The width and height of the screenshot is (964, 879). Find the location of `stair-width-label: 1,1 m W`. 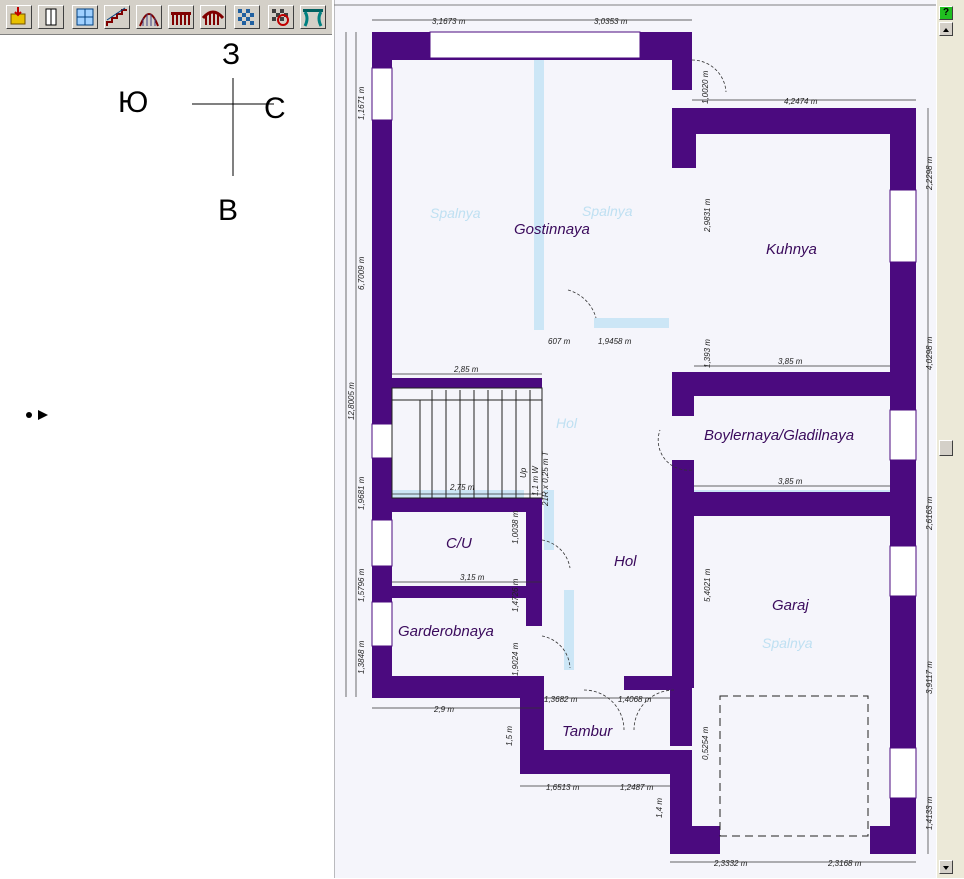

stair-width-label: 1,1 m W is located at coordinates (535, 480).